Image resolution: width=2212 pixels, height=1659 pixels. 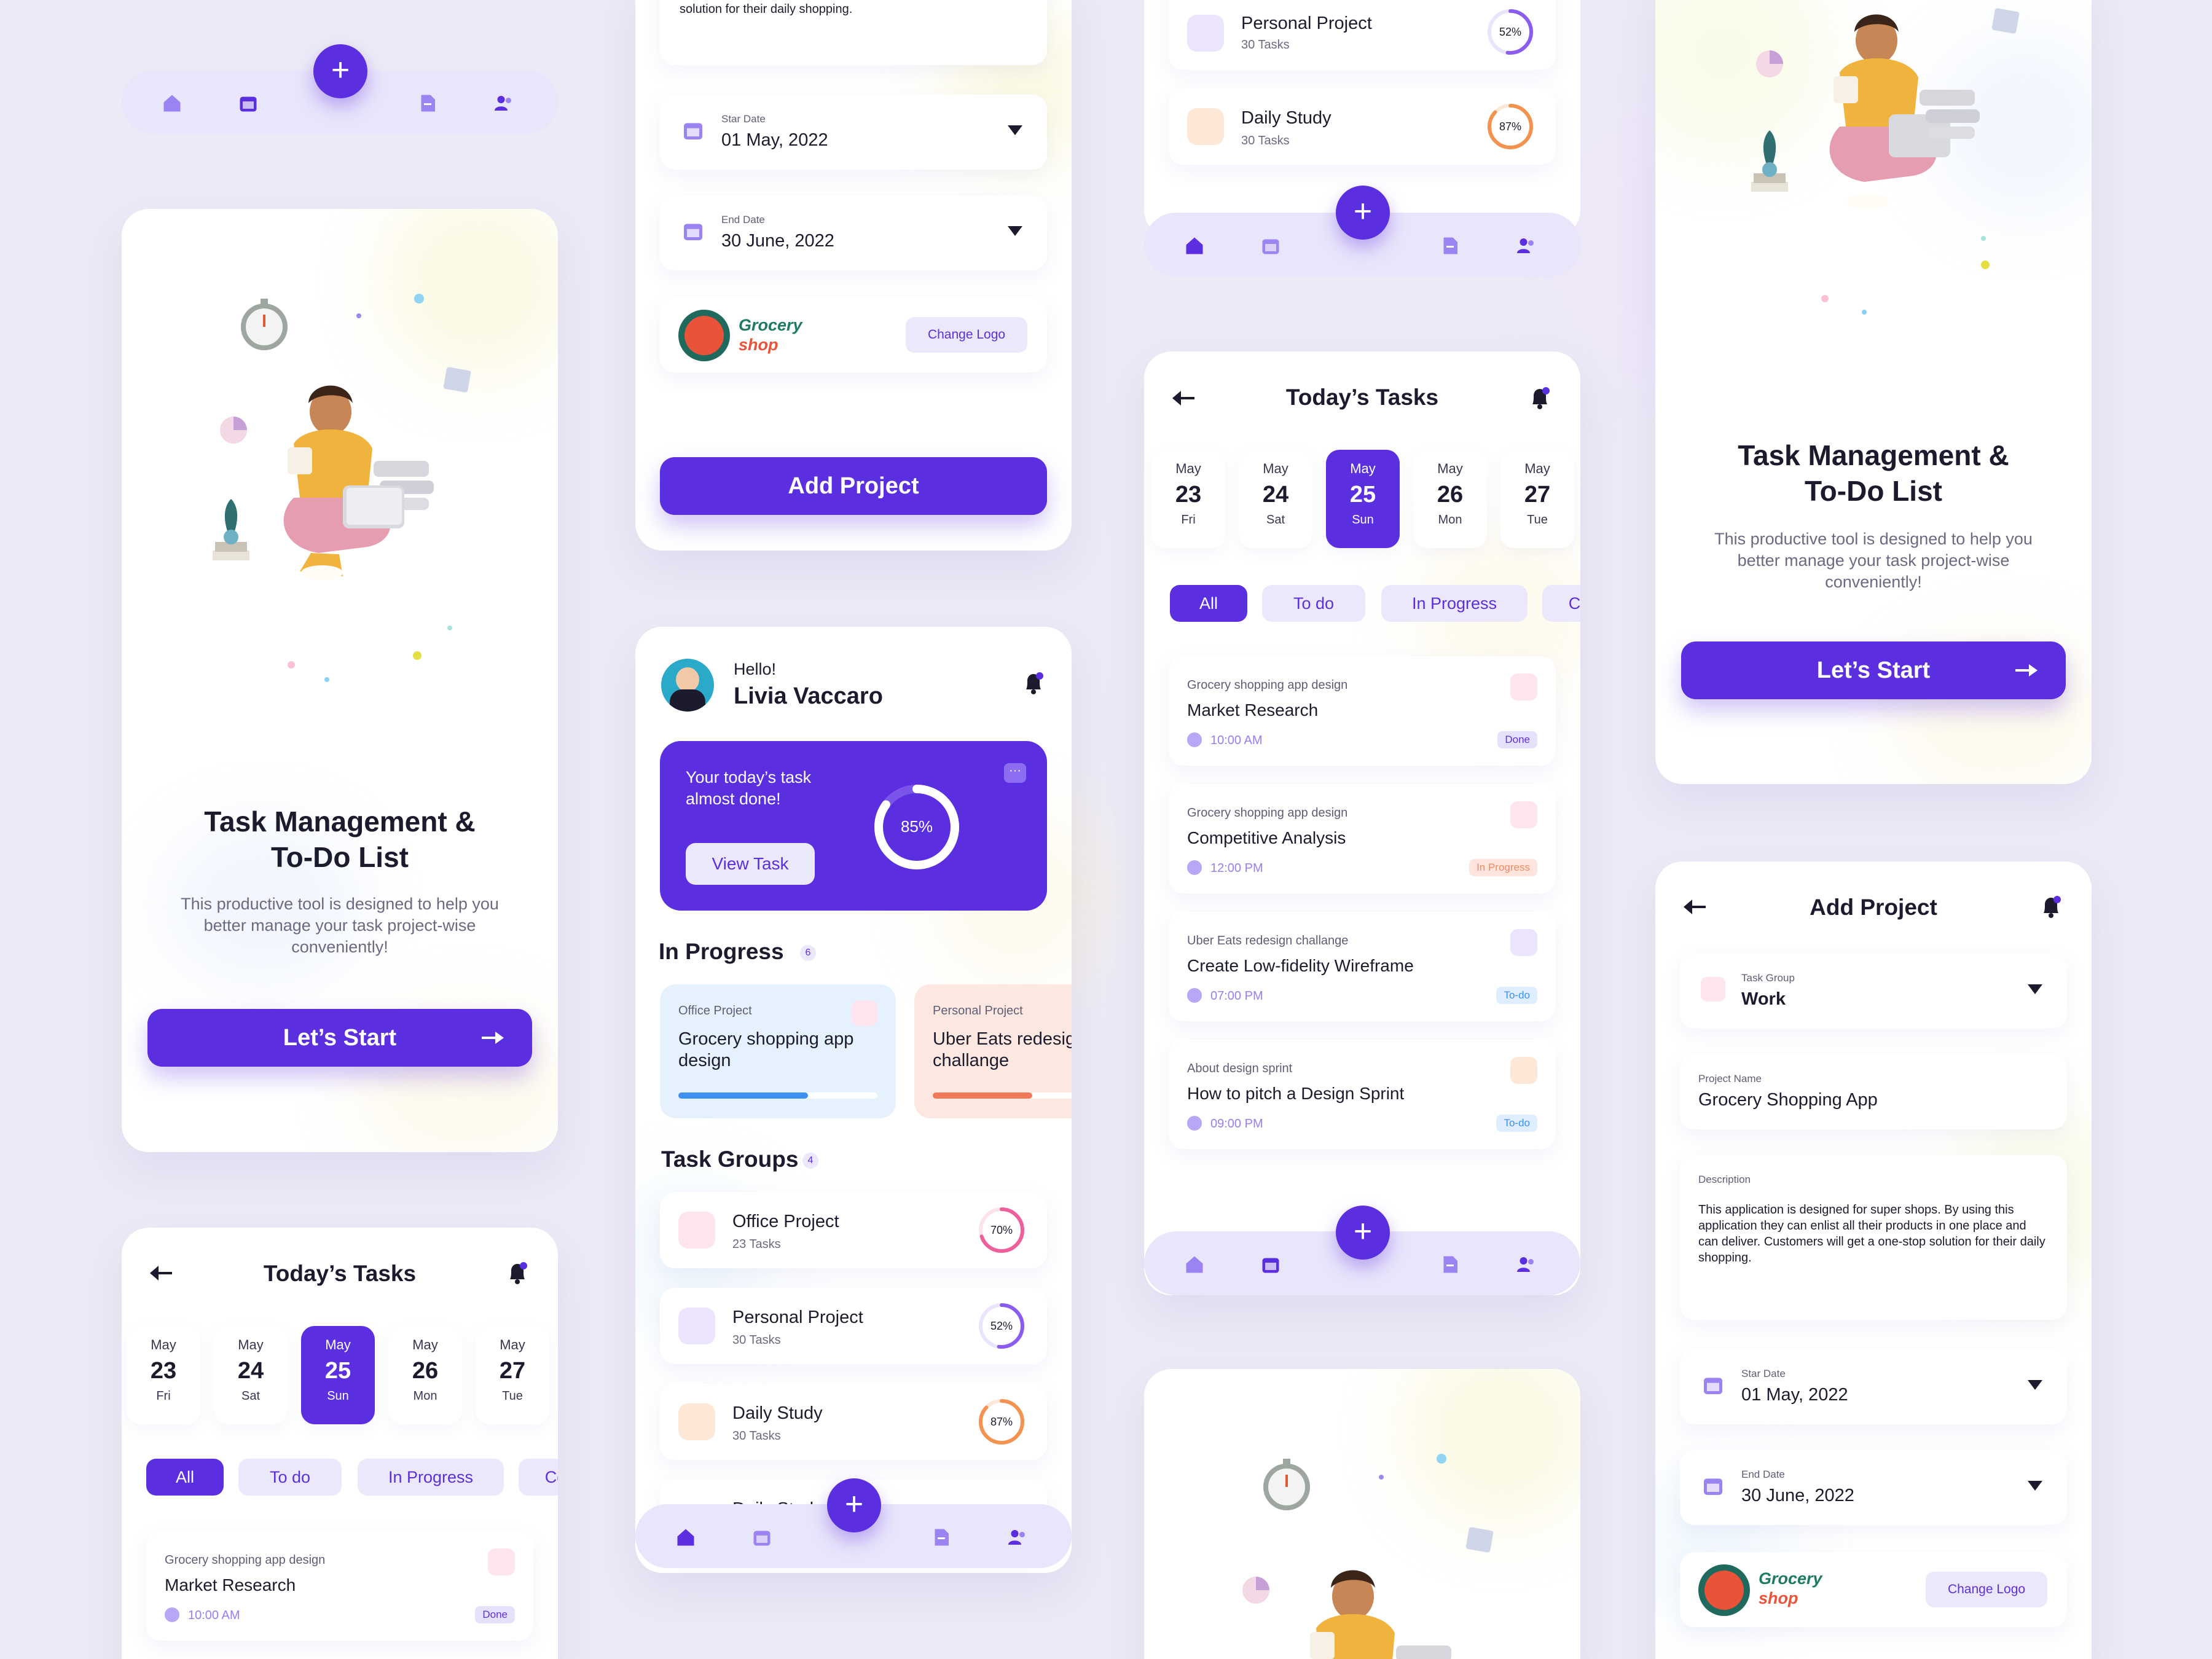 What do you see at coordinates (808, 696) in the screenshot?
I see `user-name: Livia Vaccaro` at bounding box center [808, 696].